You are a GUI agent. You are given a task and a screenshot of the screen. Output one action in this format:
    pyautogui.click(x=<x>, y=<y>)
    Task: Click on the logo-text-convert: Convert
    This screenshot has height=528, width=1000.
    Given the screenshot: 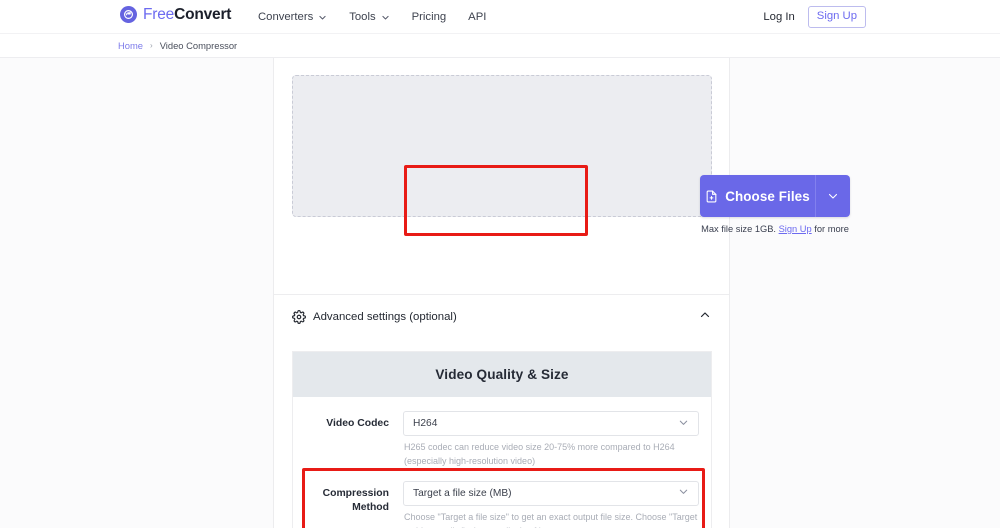 What is the action you would take?
    pyautogui.click(x=203, y=14)
    